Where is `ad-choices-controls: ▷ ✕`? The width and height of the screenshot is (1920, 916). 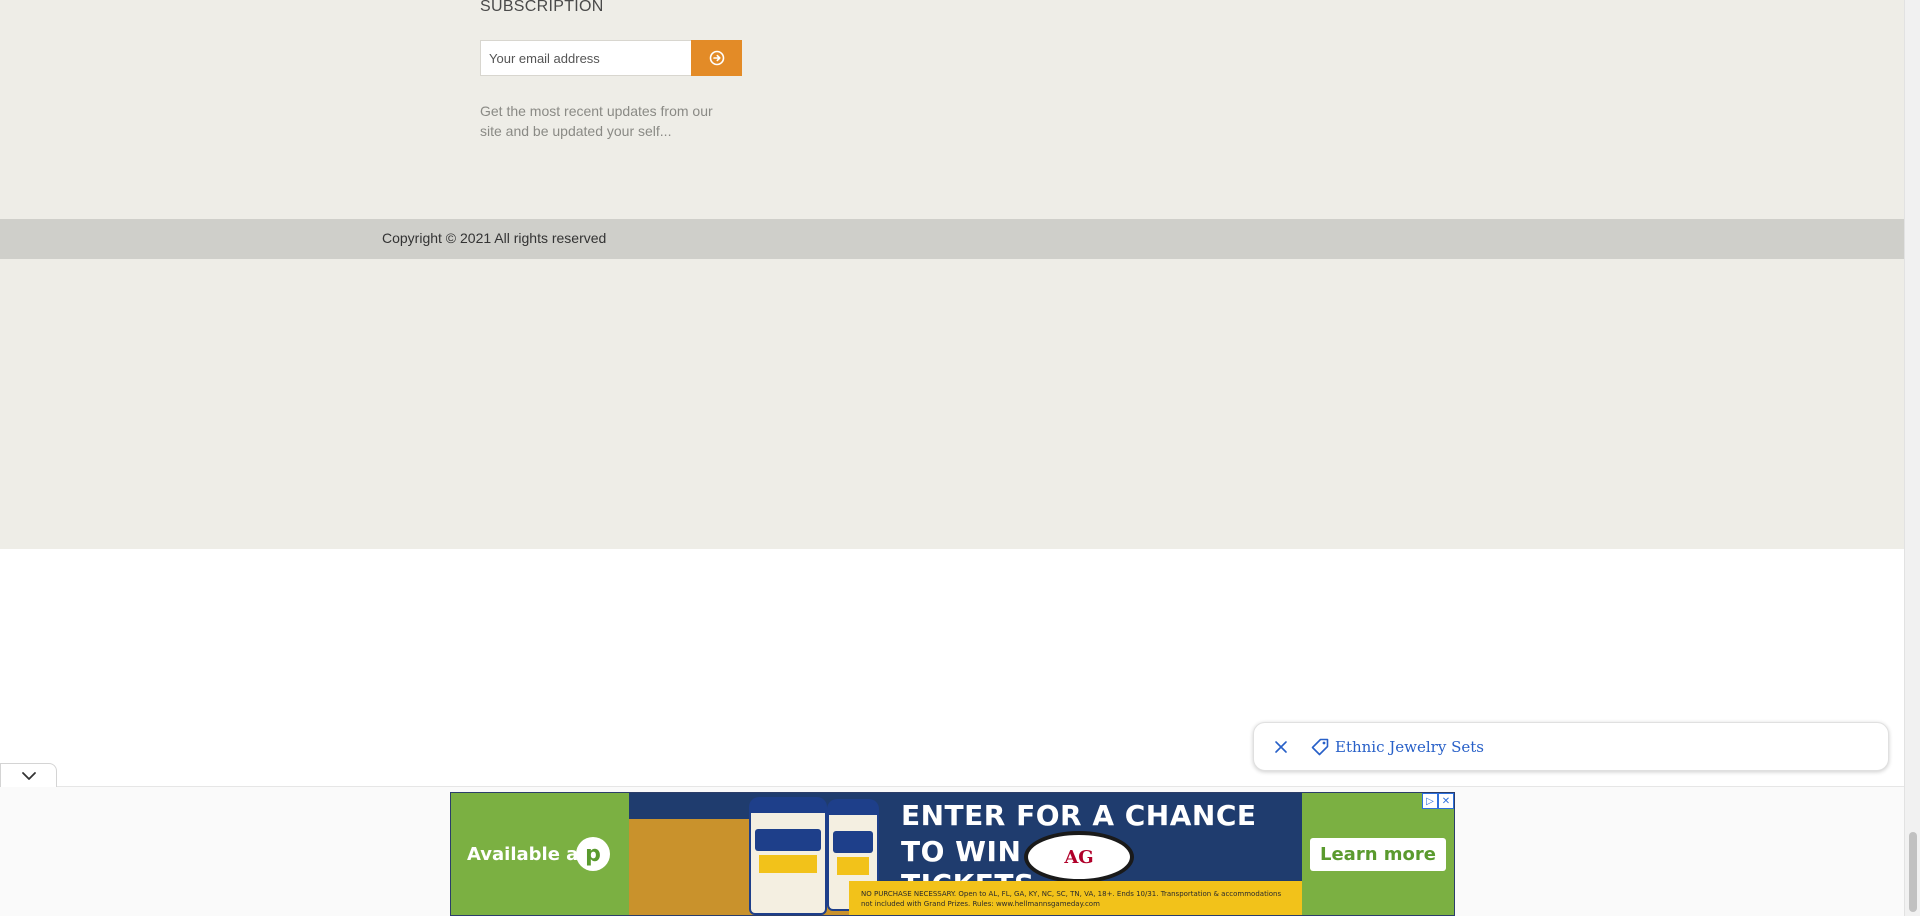
ad-choices-controls: ▷ ✕ is located at coordinates (1438, 801).